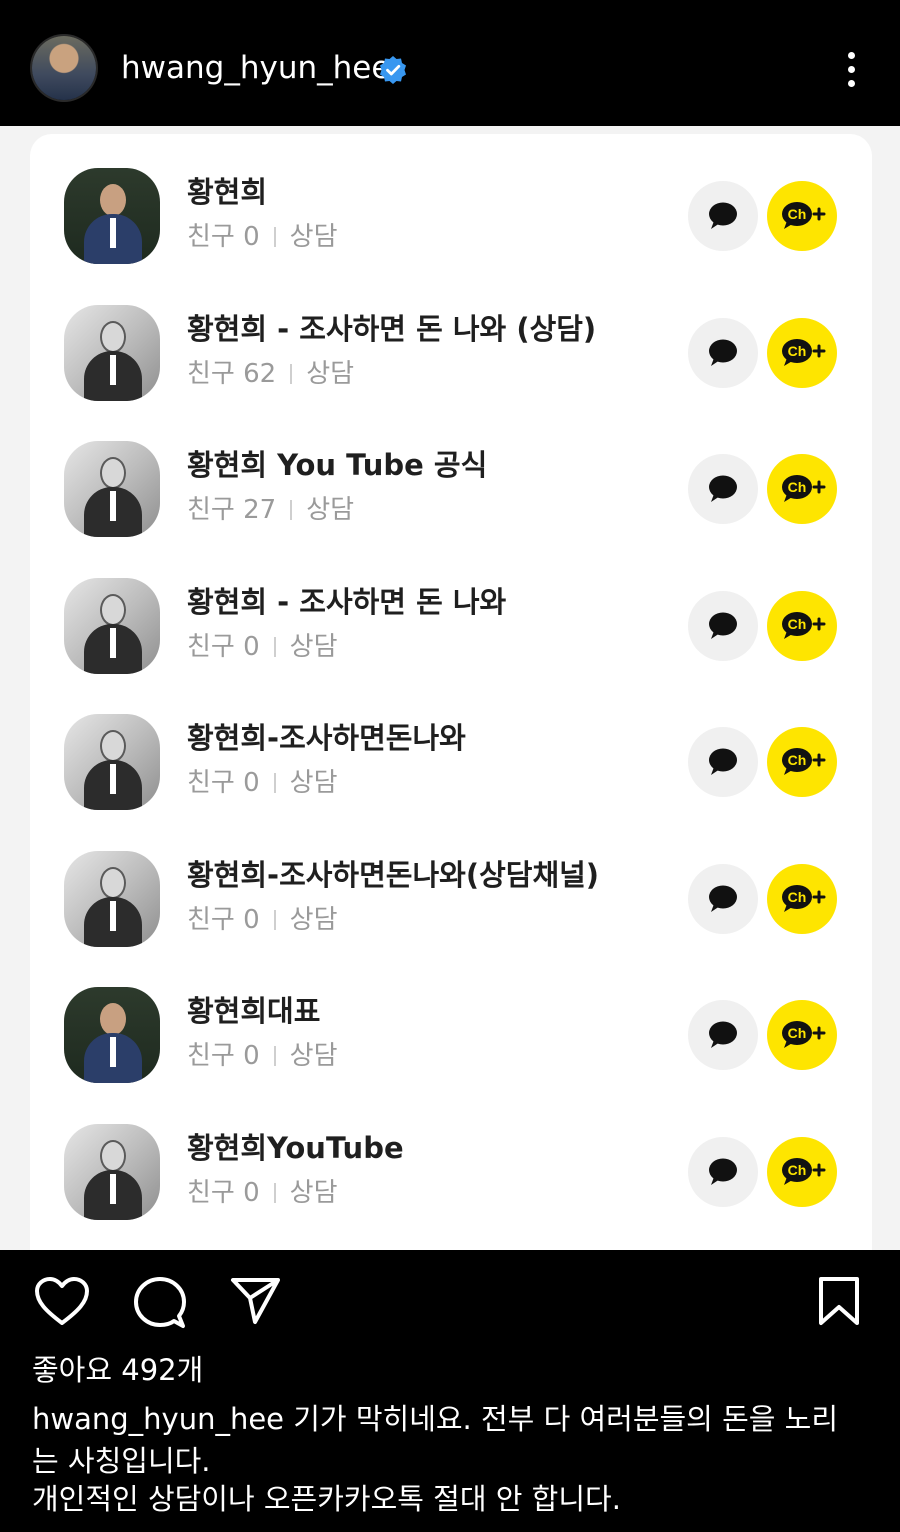  I want to click on channel-name: 황현희-조사하면돈나와(상담채널), so click(393, 874).